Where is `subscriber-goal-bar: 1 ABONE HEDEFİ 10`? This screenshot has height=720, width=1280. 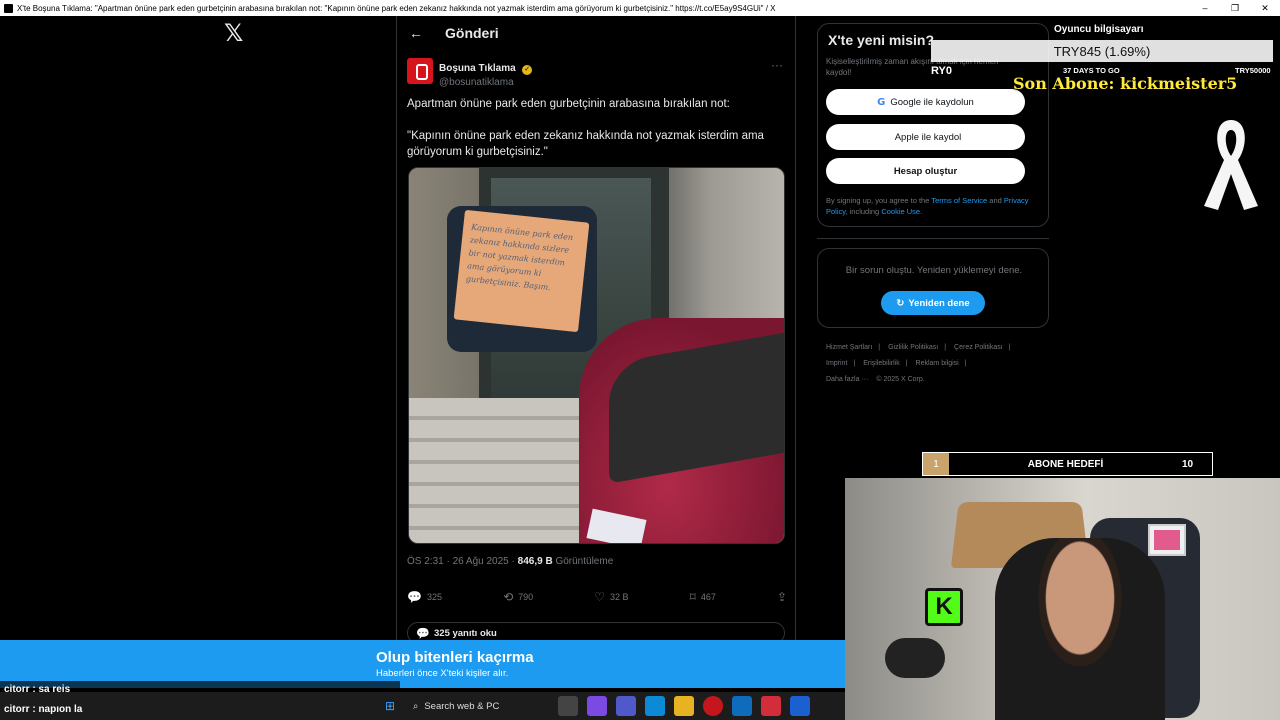
subscriber-goal-bar: 1 ABONE HEDEFİ 10 is located at coordinates (1067, 464).